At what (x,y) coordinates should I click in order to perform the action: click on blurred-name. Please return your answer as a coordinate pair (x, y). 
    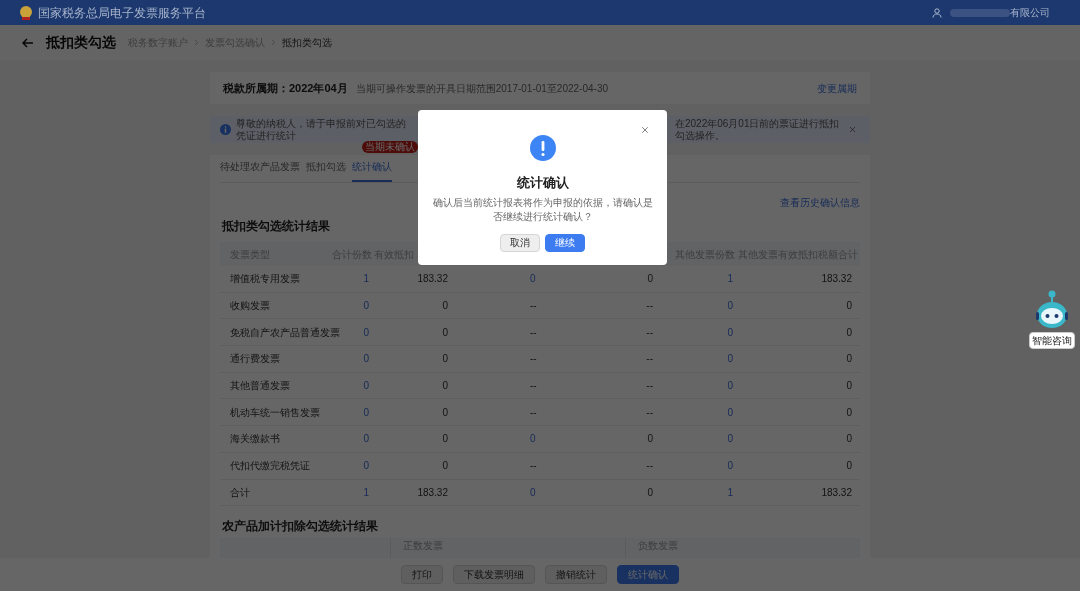
    Looking at the image, I should click on (980, 12).